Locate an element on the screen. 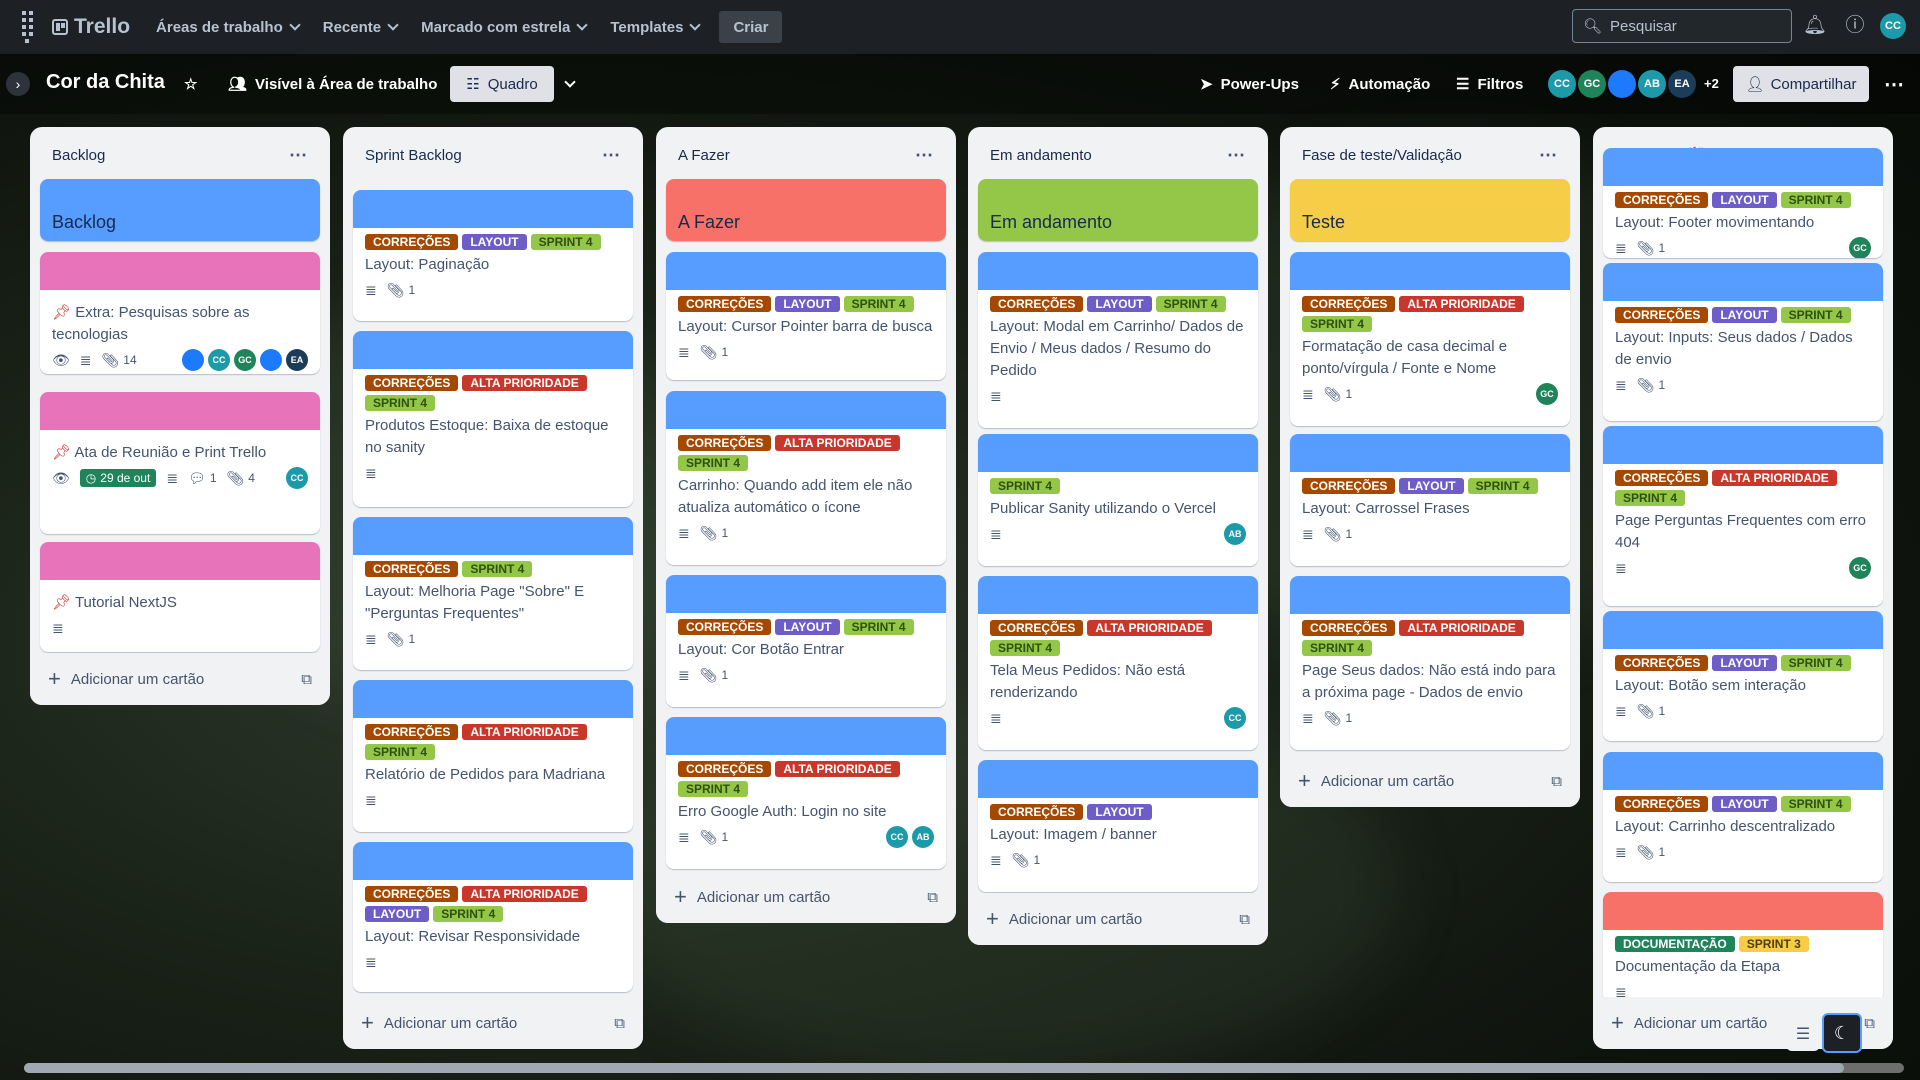  due-date-badge: ◷ 29 de out is located at coordinates (118, 478).